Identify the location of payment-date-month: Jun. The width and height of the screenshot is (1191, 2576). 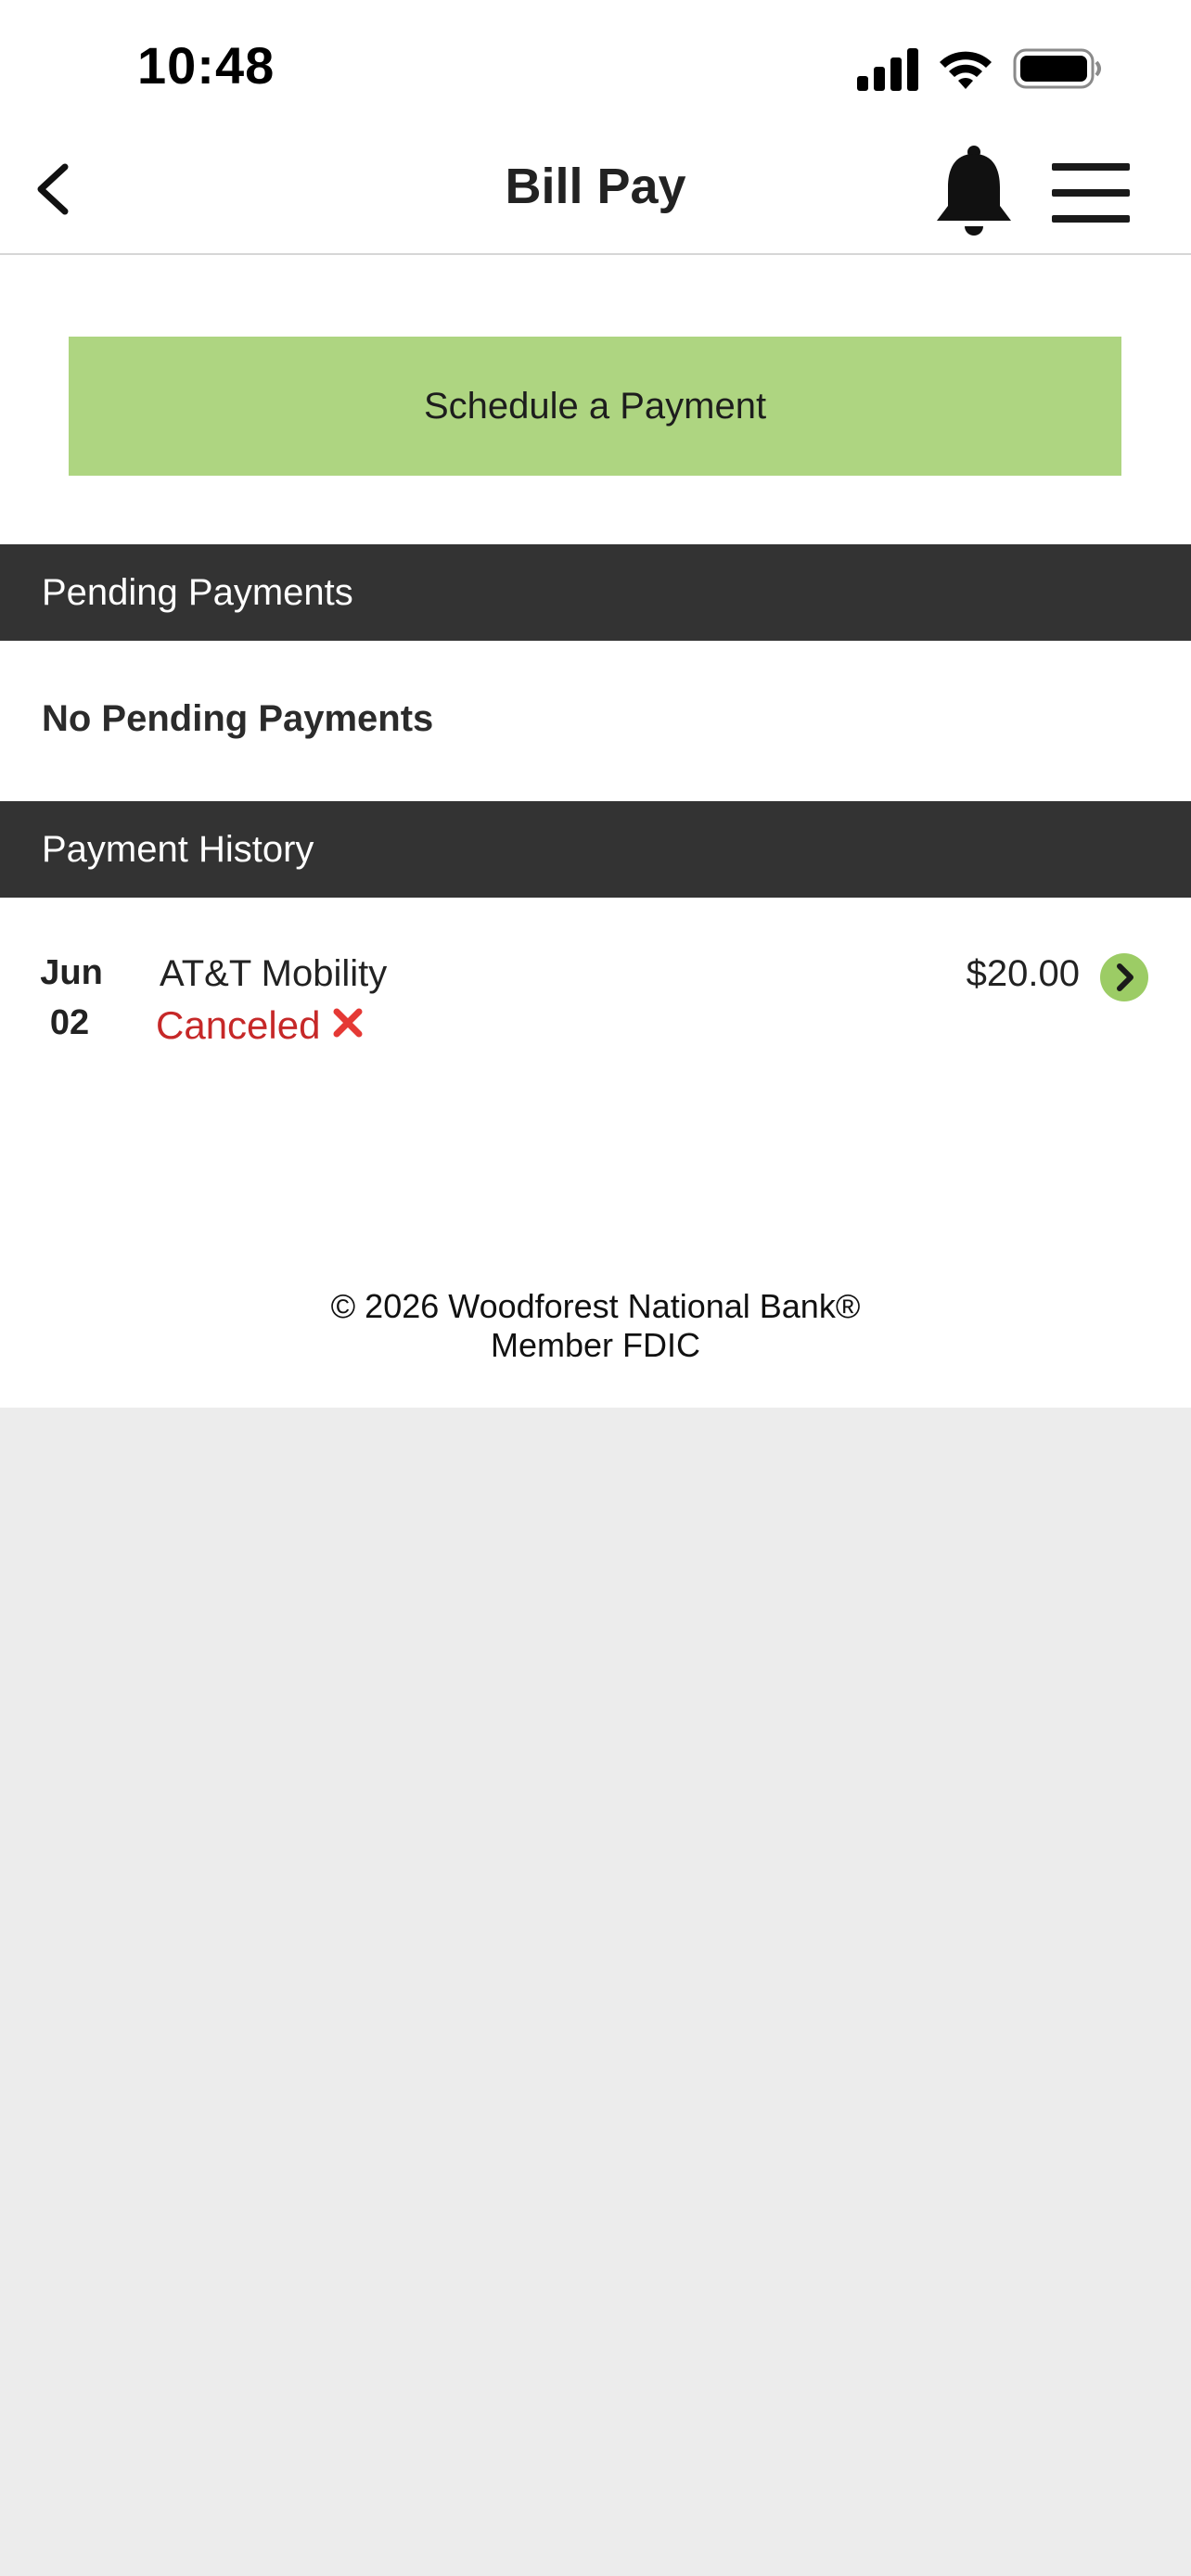
(71, 972).